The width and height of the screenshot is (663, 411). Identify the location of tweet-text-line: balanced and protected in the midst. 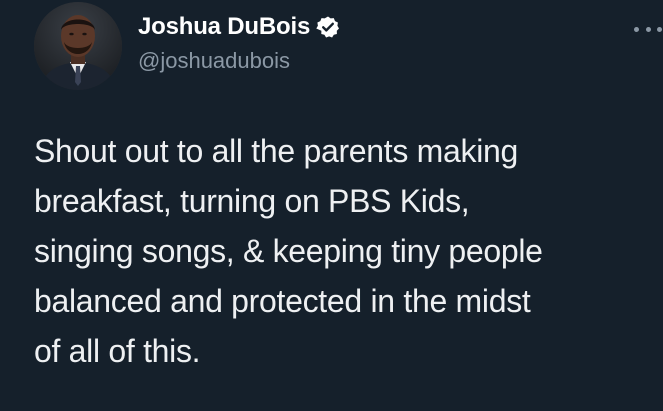
(282, 301).